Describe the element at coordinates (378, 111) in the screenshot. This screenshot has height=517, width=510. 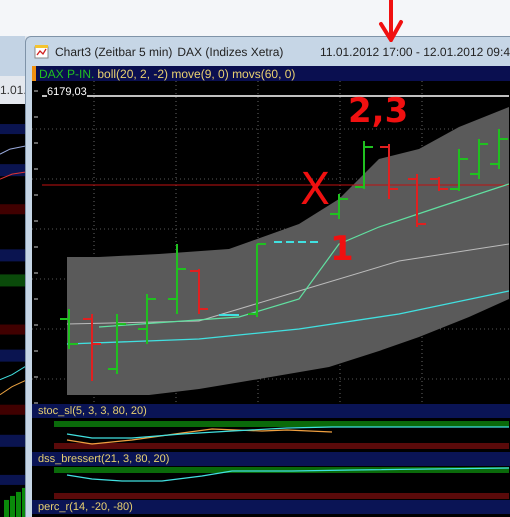
I see `handwritten-note: 2,3` at that location.